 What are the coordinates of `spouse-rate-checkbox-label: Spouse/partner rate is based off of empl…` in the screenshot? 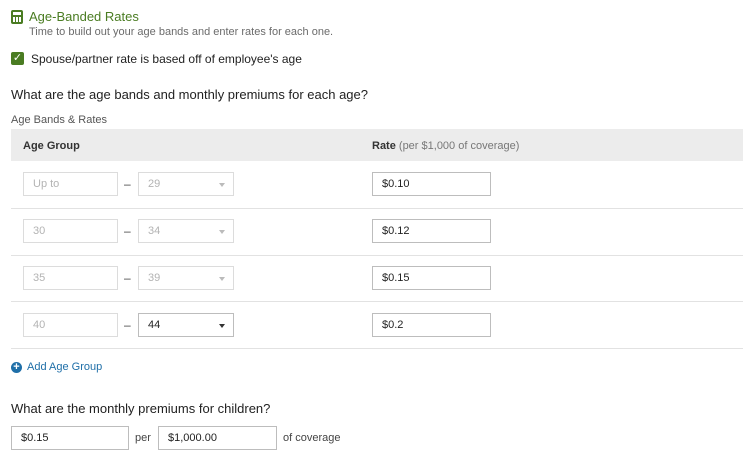 It's located at (166, 59).